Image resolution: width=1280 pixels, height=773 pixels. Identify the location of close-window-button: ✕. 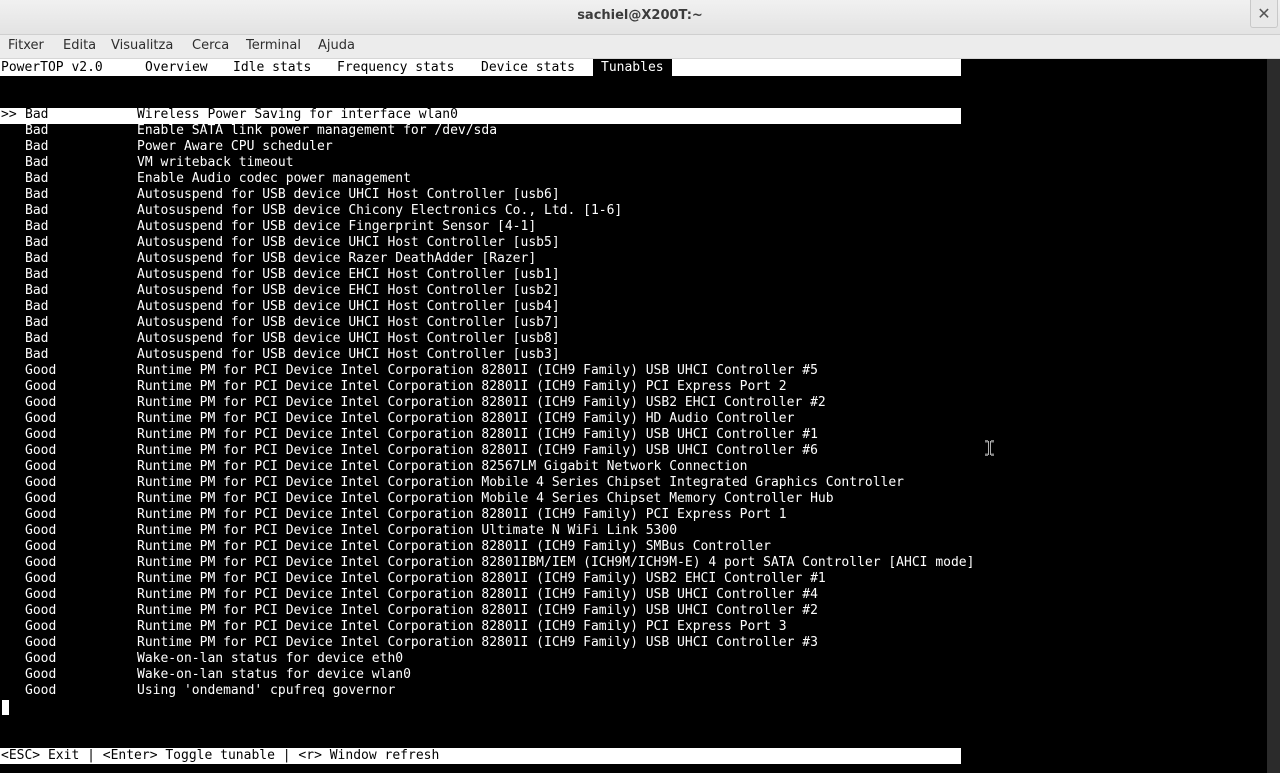
(1264, 14).